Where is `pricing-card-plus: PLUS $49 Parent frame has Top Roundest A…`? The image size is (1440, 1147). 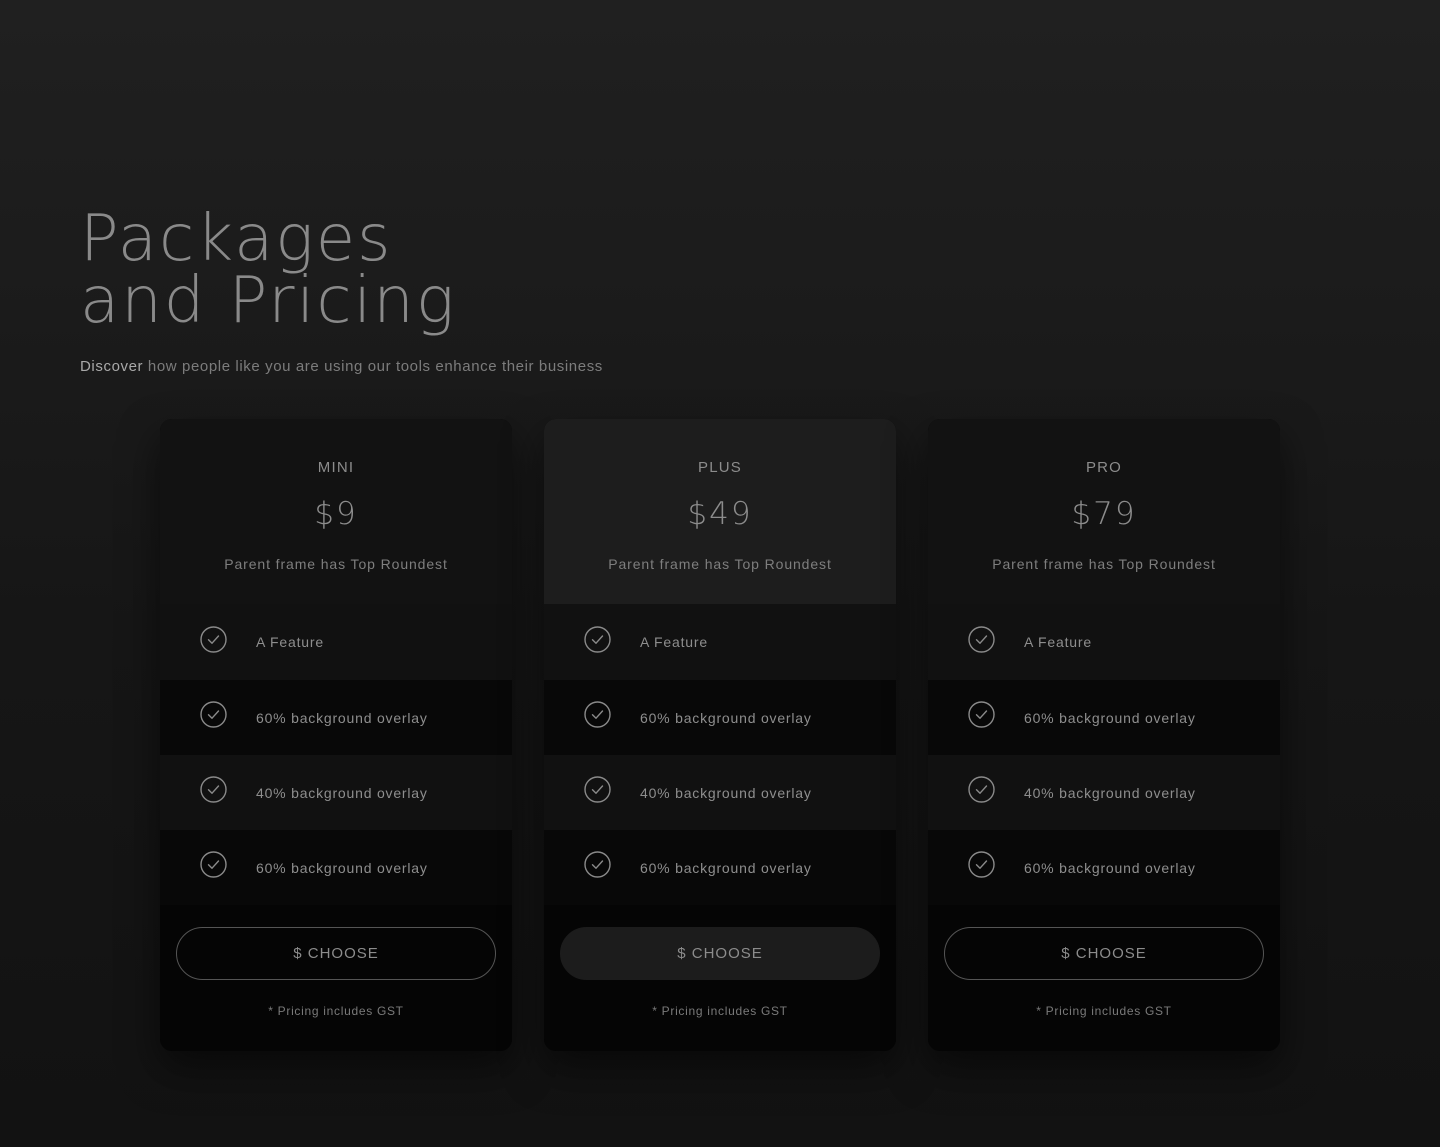 pricing-card-plus: PLUS $49 Parent frame has Top Roundest A… is located at coordinates (720, 735).